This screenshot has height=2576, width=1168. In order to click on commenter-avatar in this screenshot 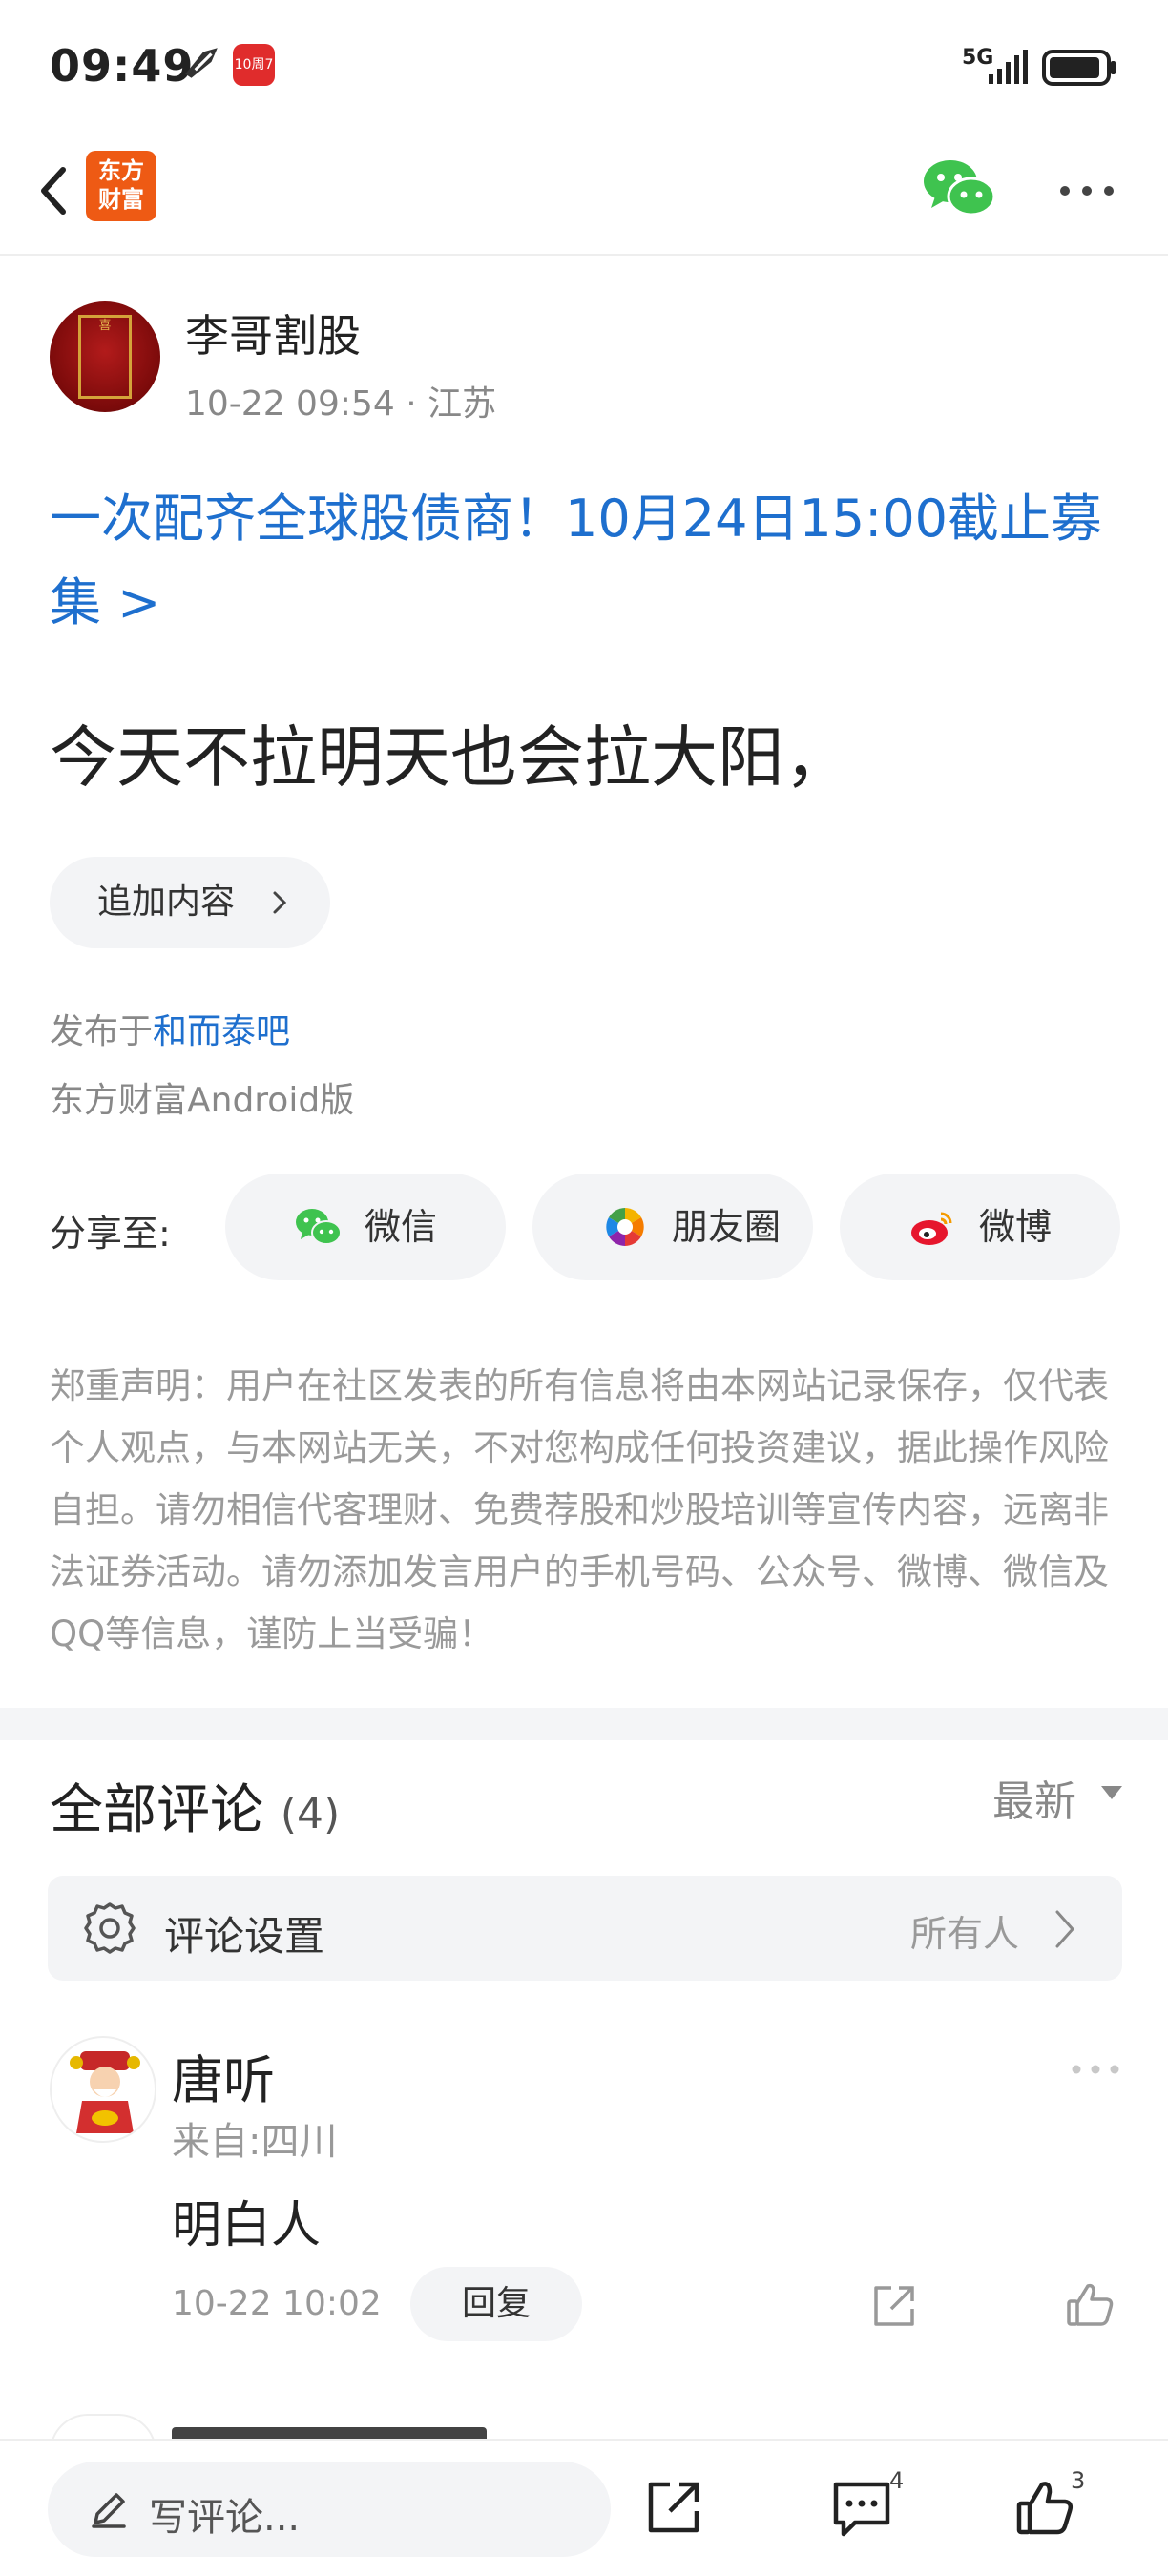, I will do `click(103, 2089)`.